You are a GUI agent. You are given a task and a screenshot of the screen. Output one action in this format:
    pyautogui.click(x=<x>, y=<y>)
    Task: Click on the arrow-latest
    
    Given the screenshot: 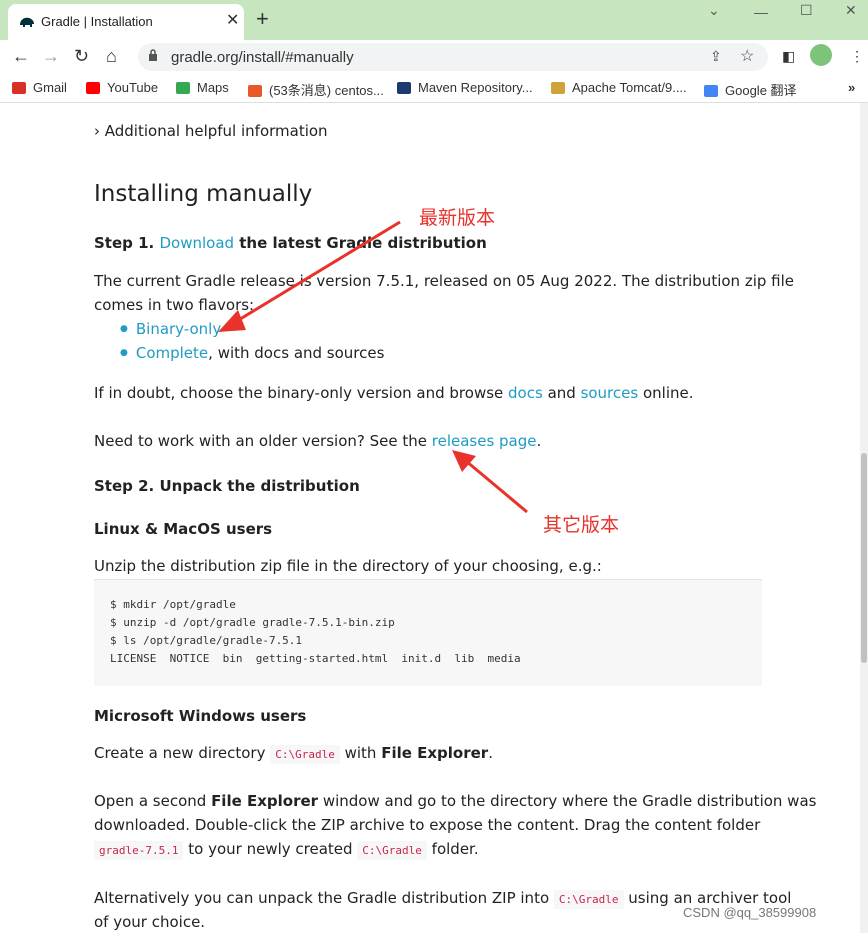 What is the action you would take?
    pyautogui.click(x=309, y=276)
    